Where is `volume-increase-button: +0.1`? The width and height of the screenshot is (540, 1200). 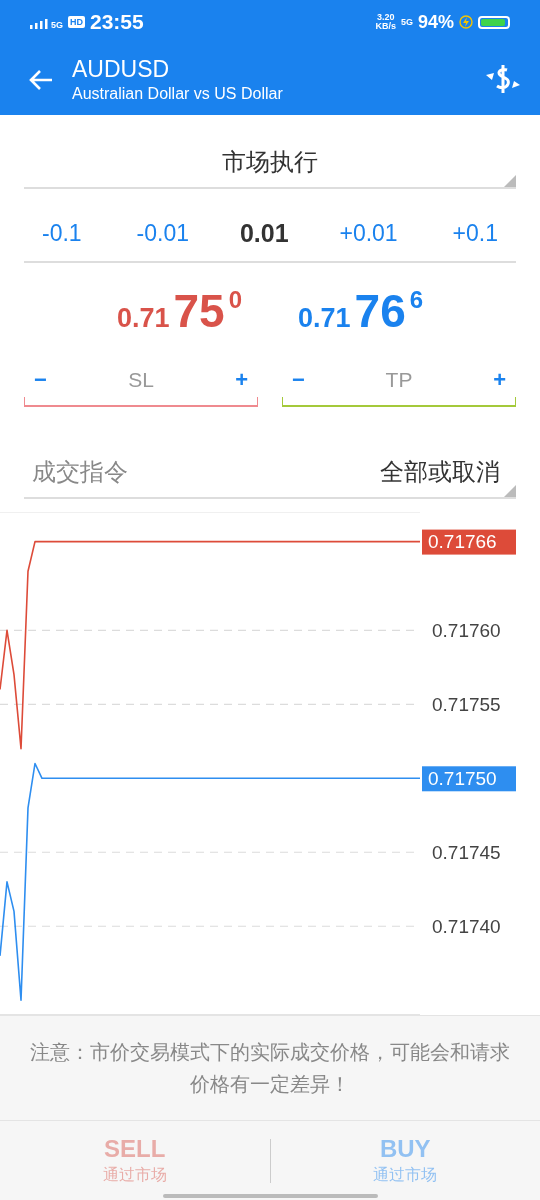
volume-increase-button: +0.1 is located at coordinates (475, 233).